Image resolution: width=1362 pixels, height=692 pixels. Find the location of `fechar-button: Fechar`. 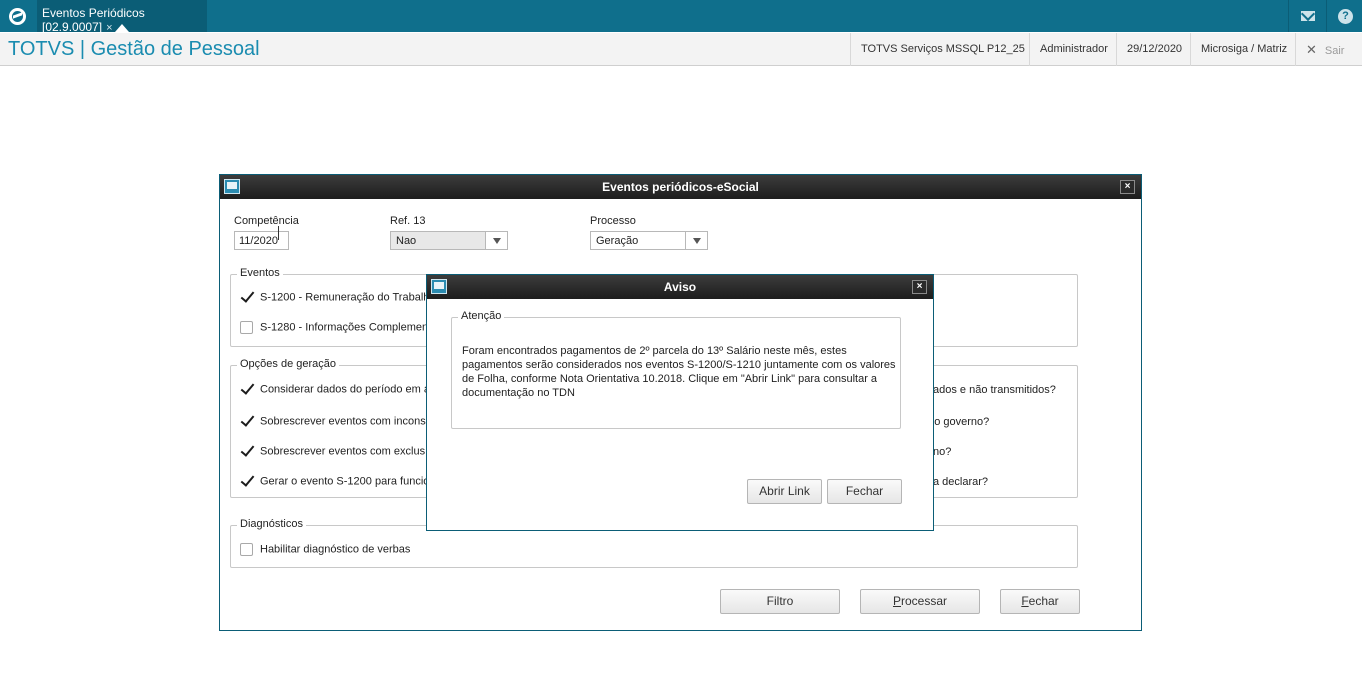

fechar-button: Fechar is located at coordinates (1040, 601).